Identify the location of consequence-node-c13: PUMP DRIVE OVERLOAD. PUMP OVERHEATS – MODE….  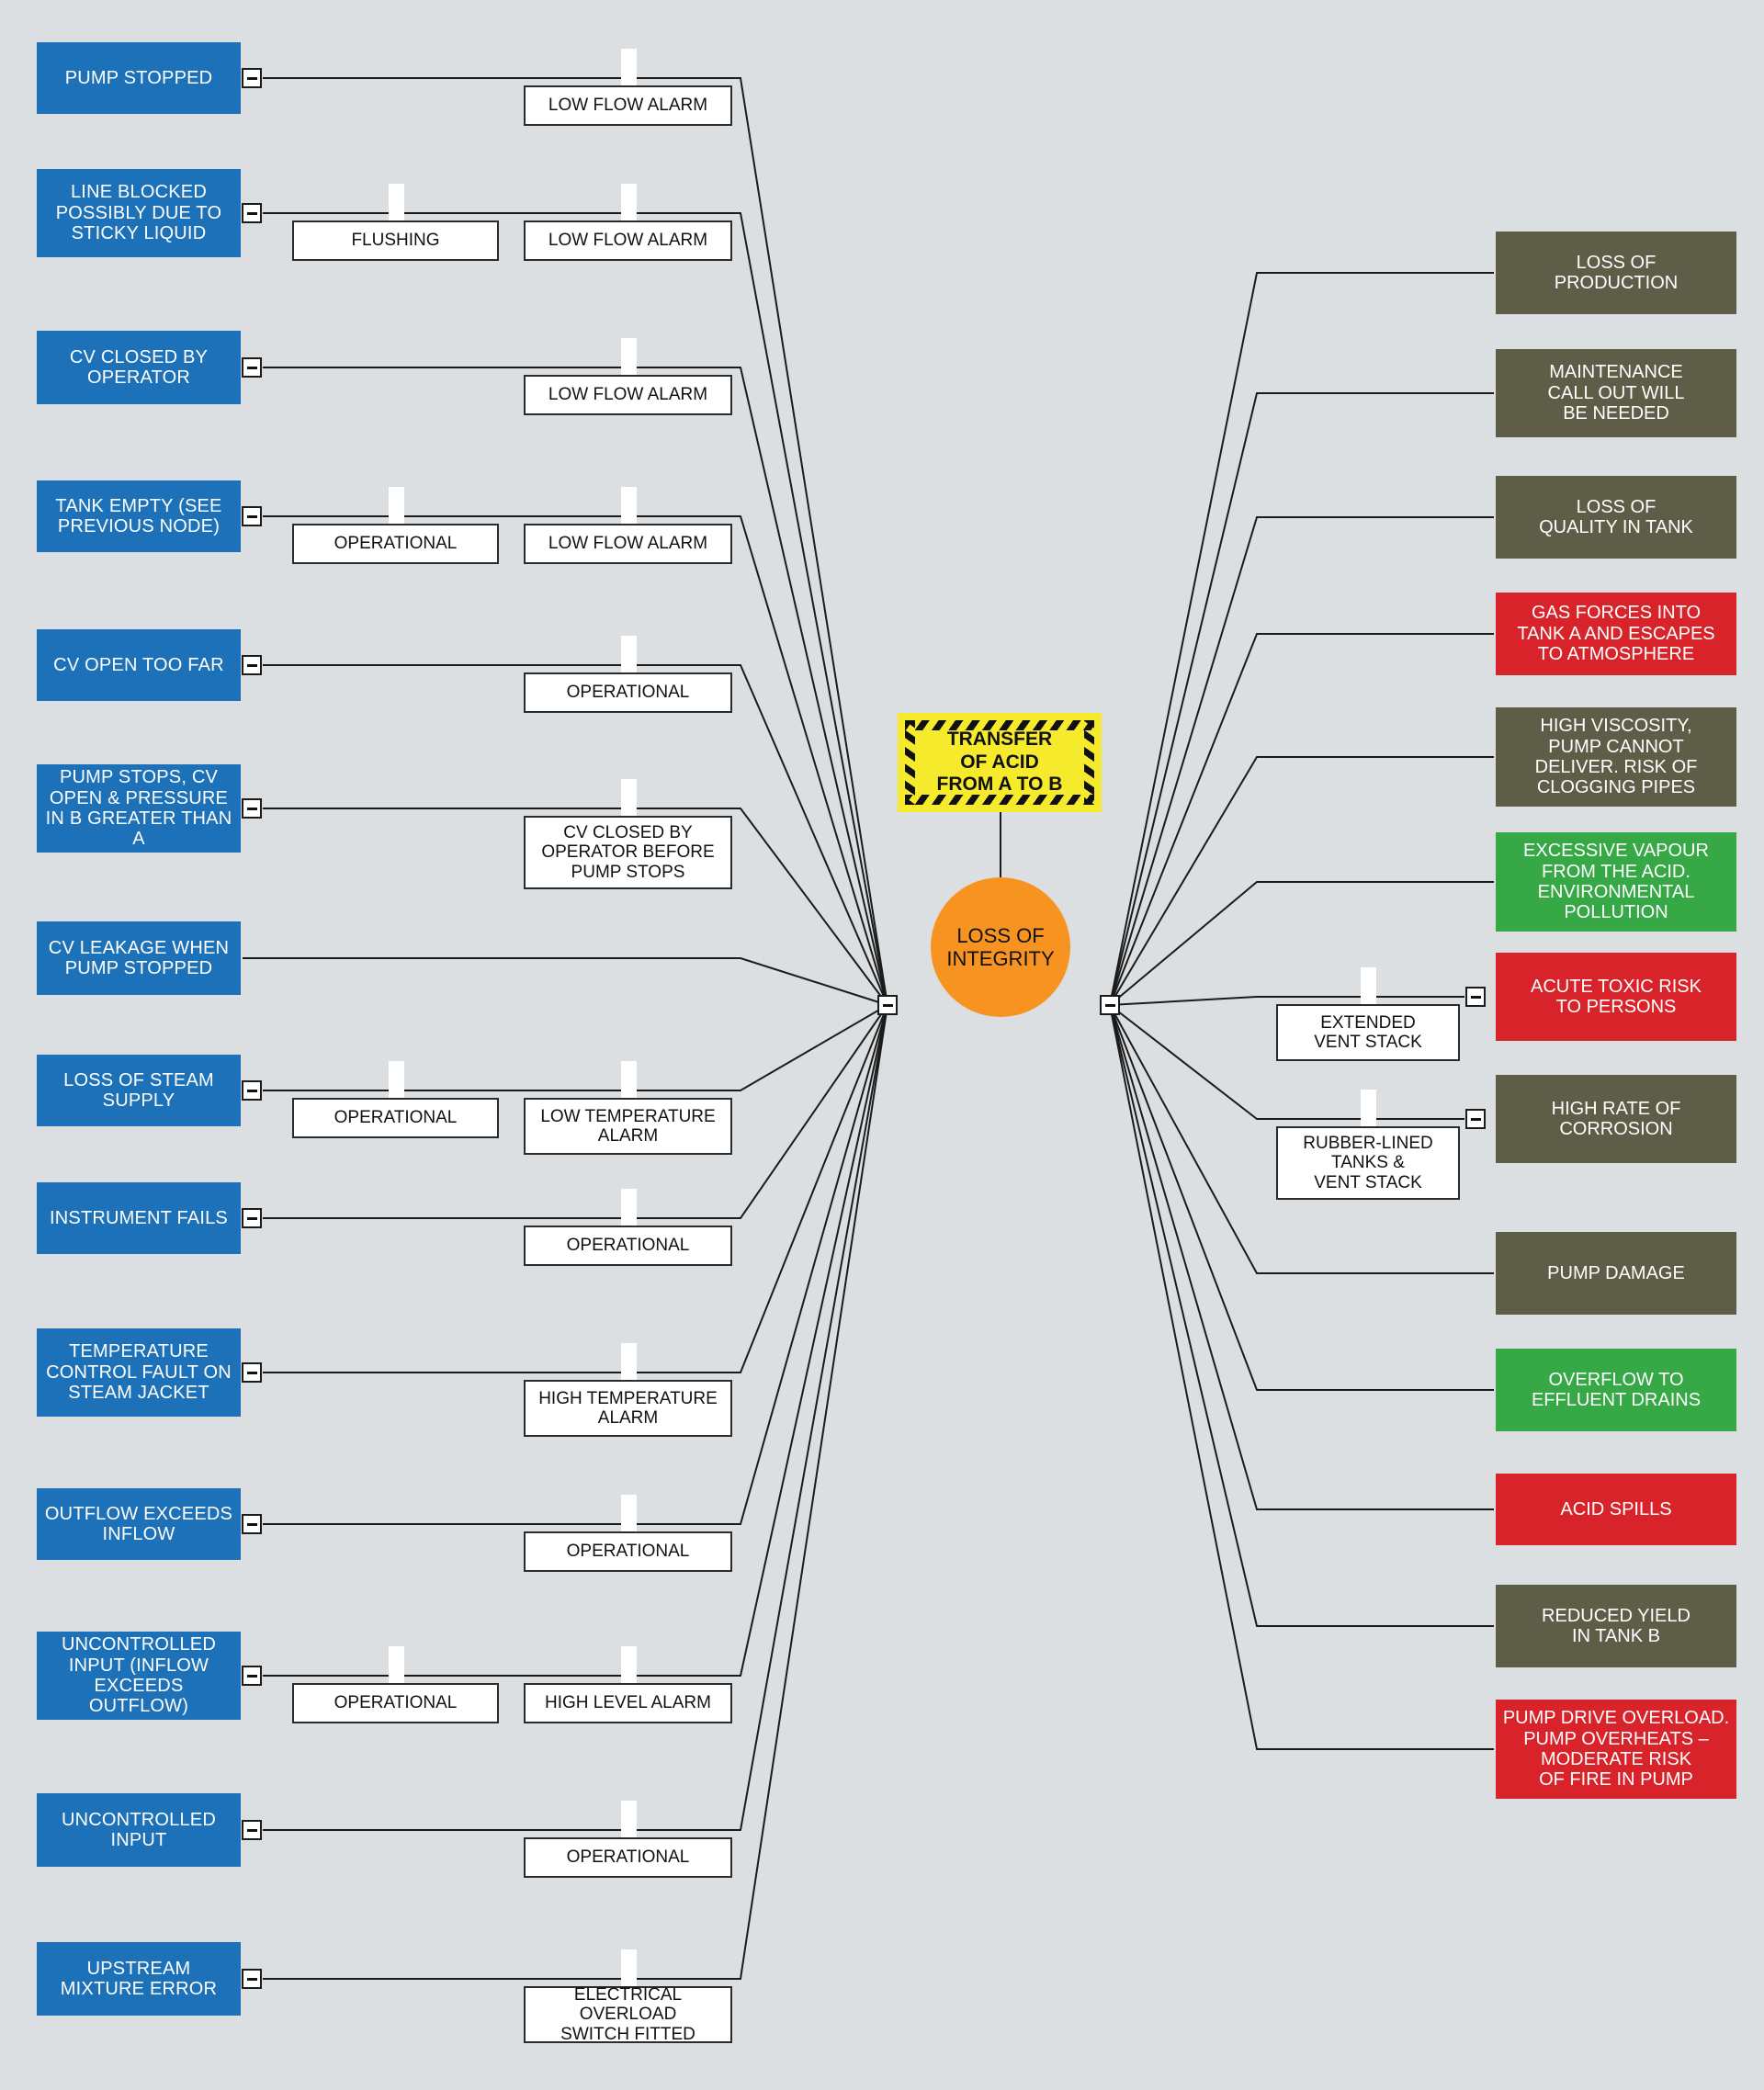
(1616, 1749).